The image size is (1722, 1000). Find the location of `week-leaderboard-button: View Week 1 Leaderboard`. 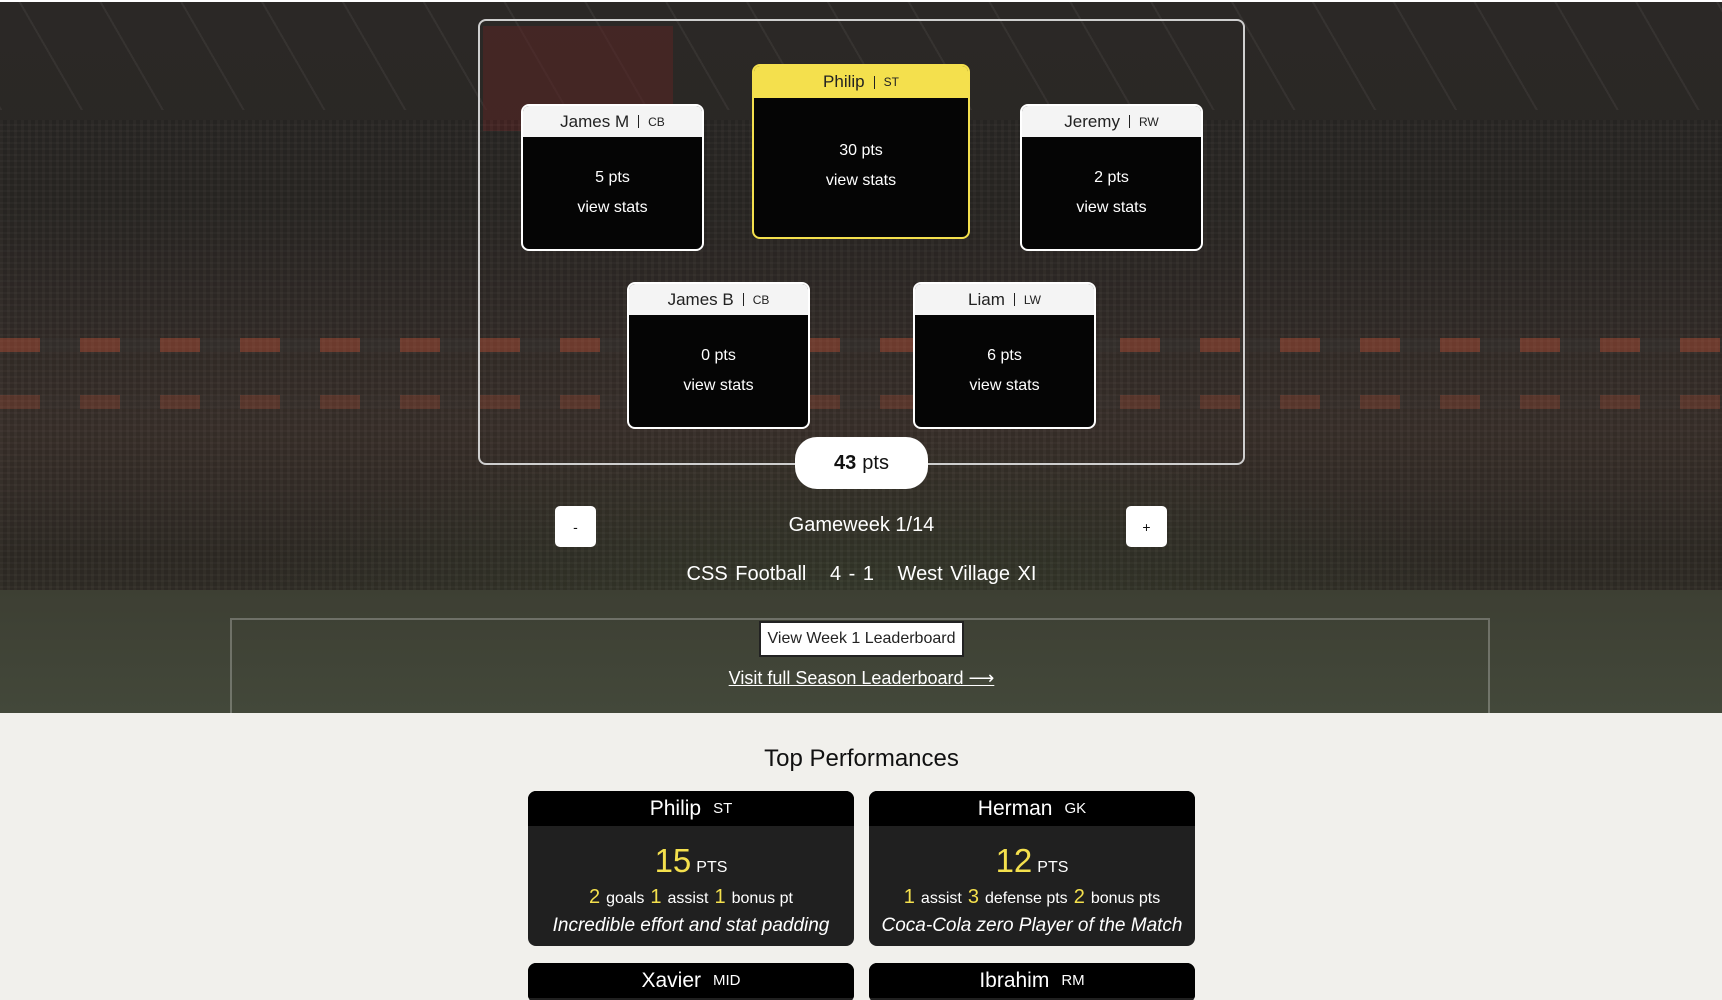

week-leaderboard-button: View Week 1 Leaderboard is located at coordinates (861, 639).